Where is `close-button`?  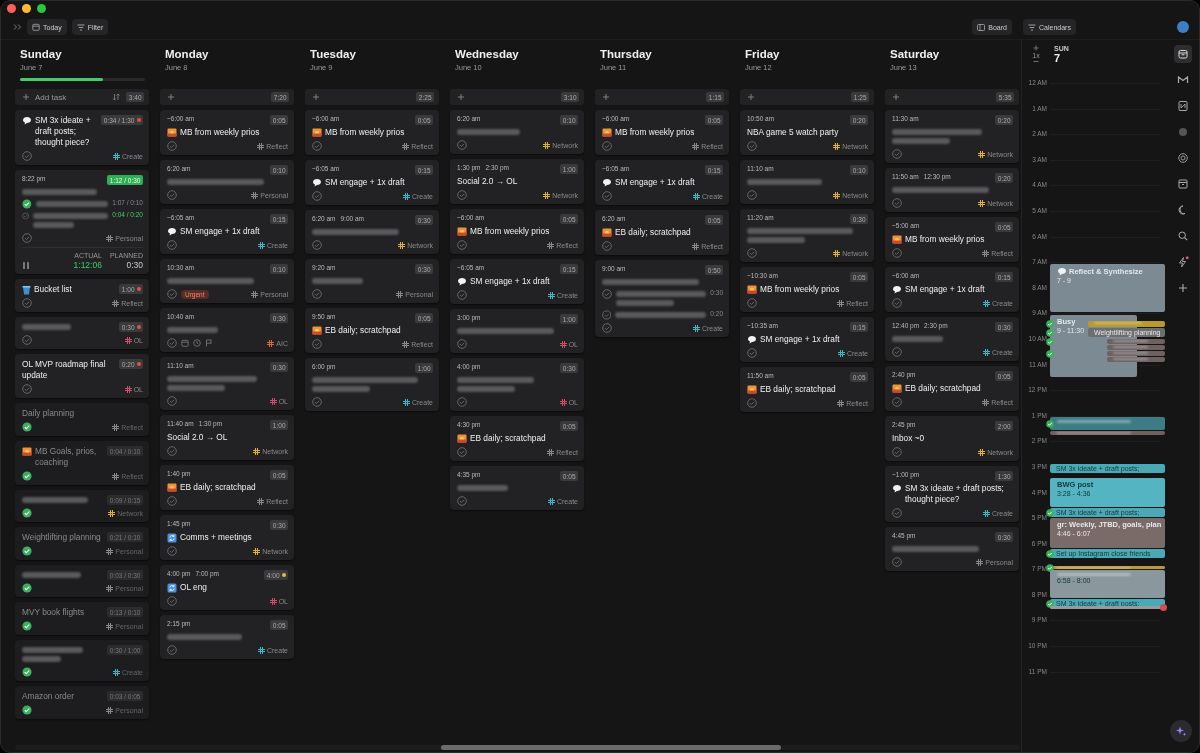 close-button is located at coordinates (11, 8).